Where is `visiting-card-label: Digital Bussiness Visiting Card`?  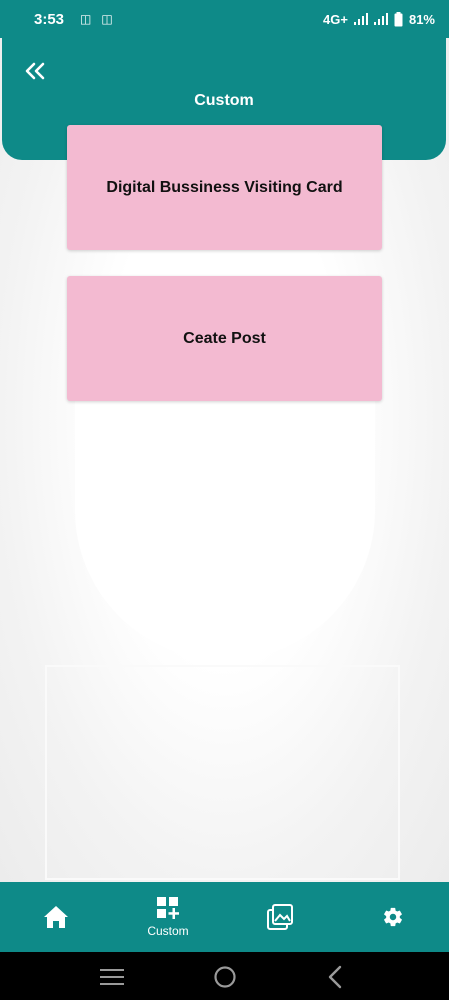
visiting-card-label: Digital Bussiness Visiting Card is located at coordinates (224, 187).